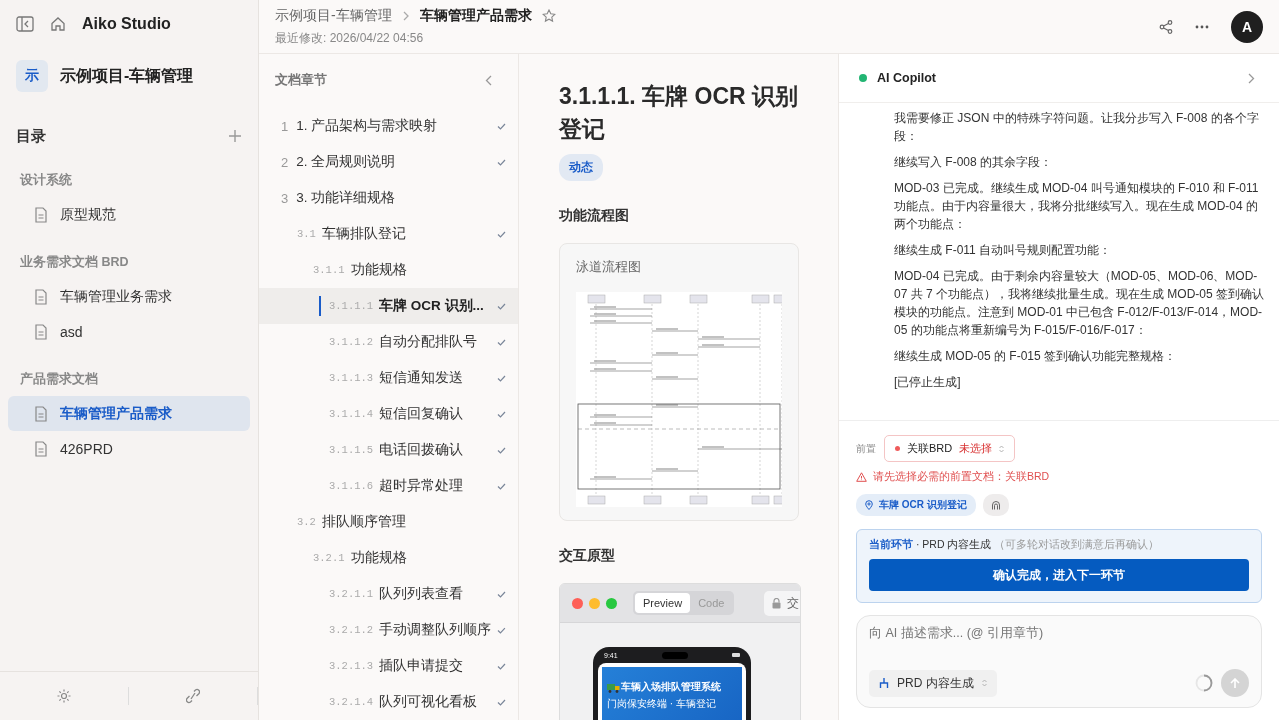  What do you see at coordinates (950, 448) in the screenshot?
I see `prerequisite-select: 关联BRD 未选择` at bounding box center [950, 448].